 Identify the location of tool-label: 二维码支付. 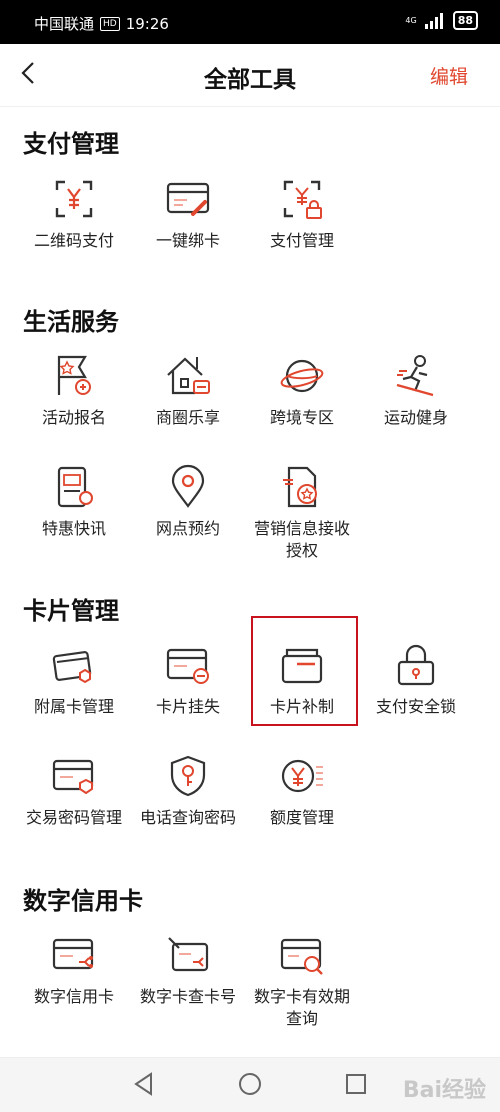
(73, 240).